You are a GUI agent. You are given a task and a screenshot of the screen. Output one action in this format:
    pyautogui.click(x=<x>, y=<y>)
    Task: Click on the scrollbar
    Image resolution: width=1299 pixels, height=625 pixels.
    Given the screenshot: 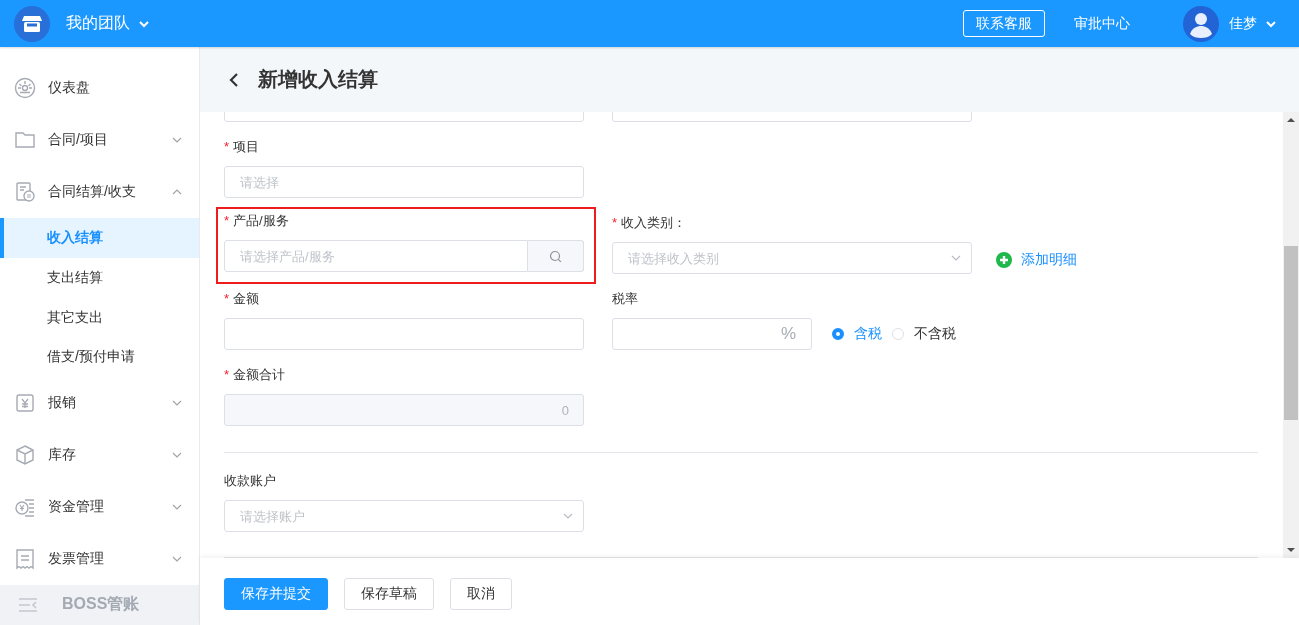 What is the action you would take?
    pyautogui.click(x=1291, y=335)
    